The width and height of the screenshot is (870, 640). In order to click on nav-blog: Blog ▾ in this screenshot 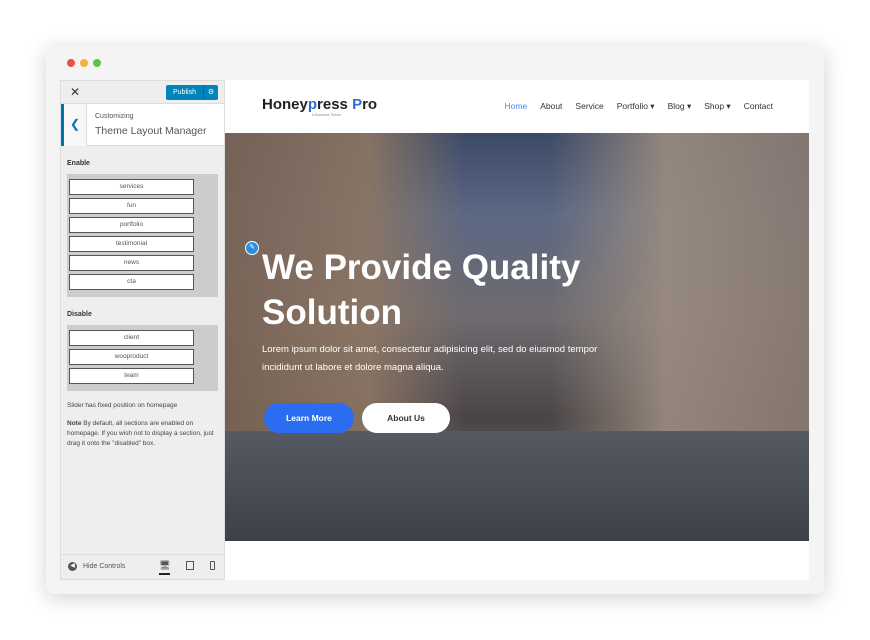, I will do `click(680, 106)`.